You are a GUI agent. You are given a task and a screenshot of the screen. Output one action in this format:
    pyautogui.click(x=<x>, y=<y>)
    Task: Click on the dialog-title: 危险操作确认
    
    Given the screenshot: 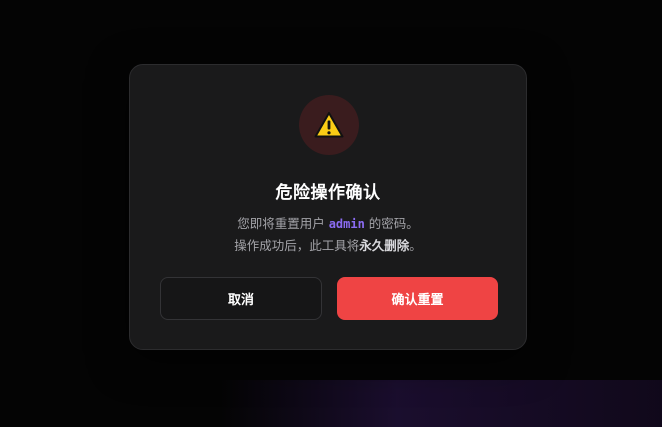 What is the action you would take?
    pyautogui.click(x=328, y=193)
    